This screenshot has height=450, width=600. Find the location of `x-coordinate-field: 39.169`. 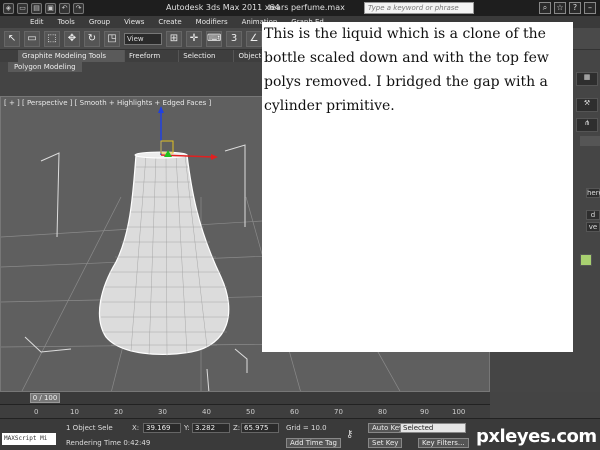

x-coordinate-field: 39.169 is located at coordinates (162, 428).